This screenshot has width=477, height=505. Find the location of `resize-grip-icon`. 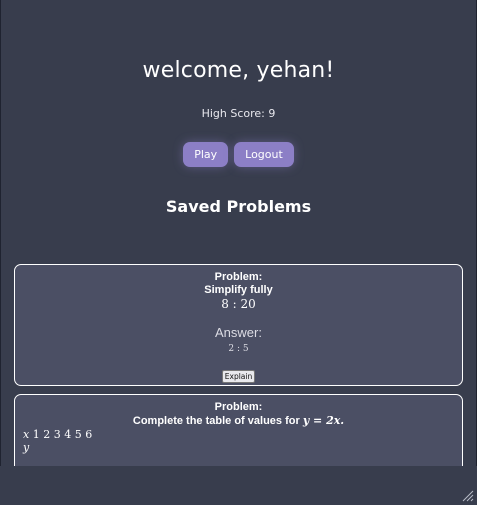

resize-grip-icon is located at coordinates (468, 496).